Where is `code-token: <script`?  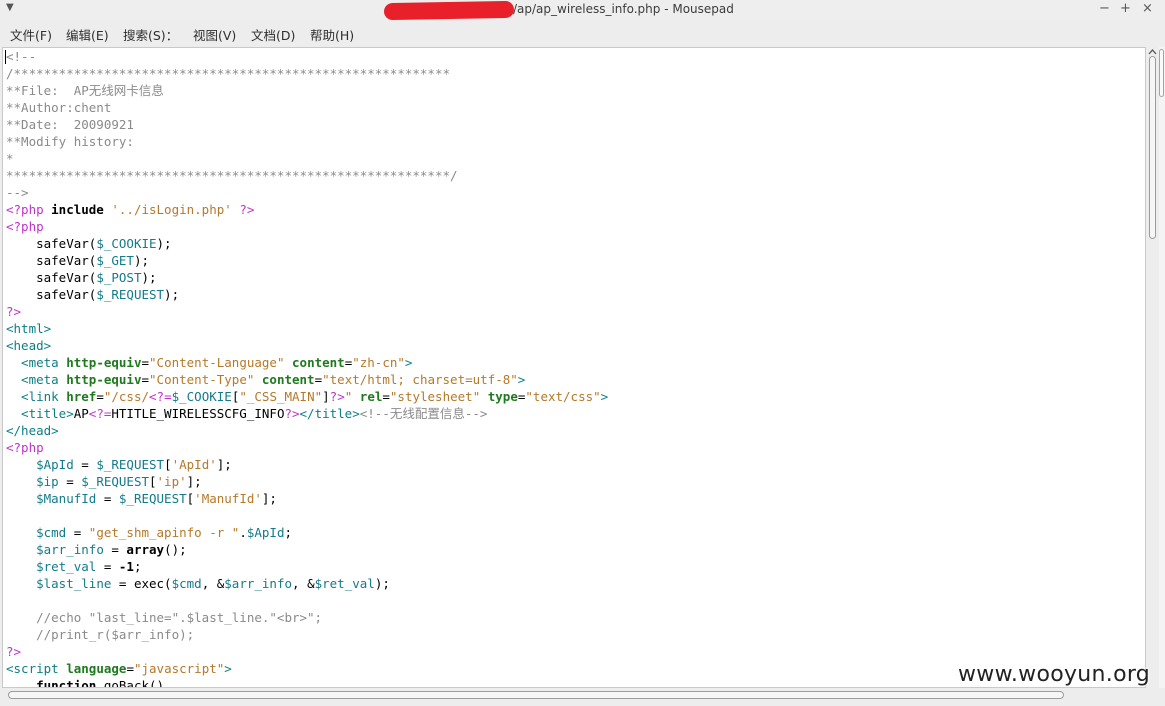 code-token: <script is located at coordinates (36, 668).